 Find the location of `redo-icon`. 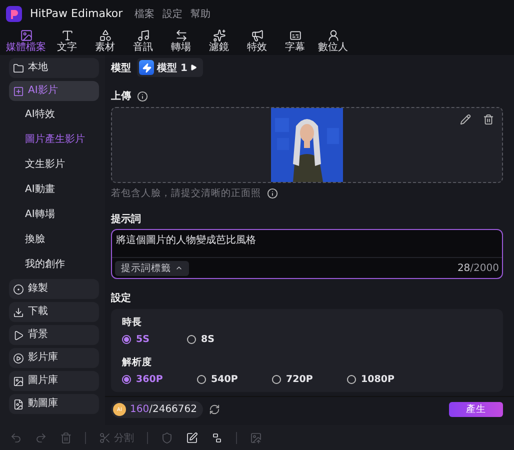

redo-icon is located at coordinates (41, 438).